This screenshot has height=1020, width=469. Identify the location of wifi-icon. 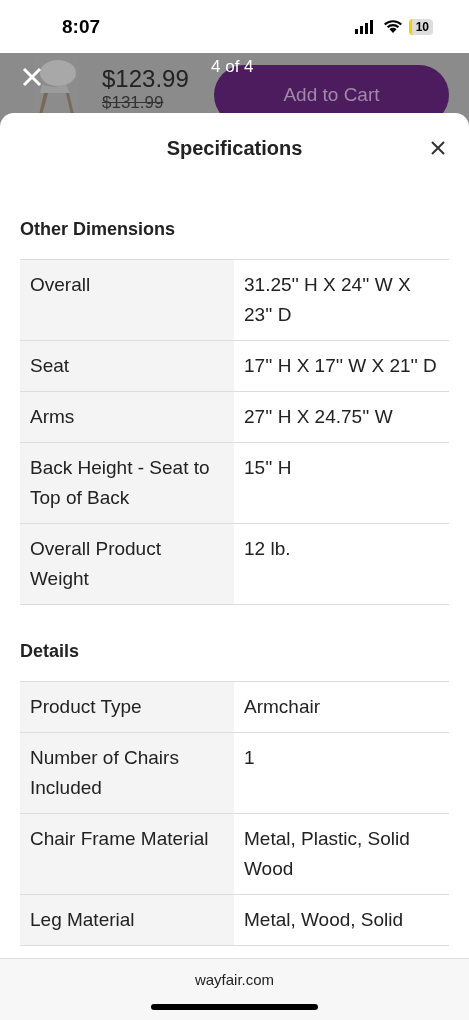
(392, 26).